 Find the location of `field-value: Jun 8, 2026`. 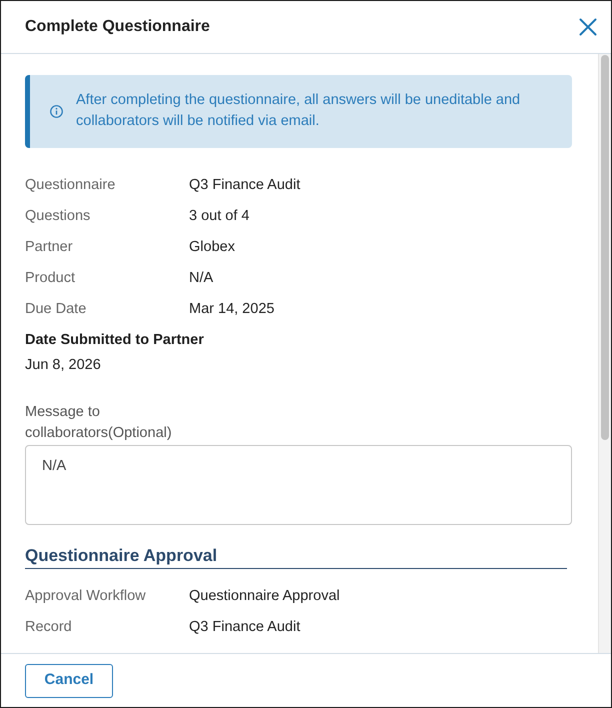

field-value: Jun 8, 2026 is located at coordinates (63, 365).